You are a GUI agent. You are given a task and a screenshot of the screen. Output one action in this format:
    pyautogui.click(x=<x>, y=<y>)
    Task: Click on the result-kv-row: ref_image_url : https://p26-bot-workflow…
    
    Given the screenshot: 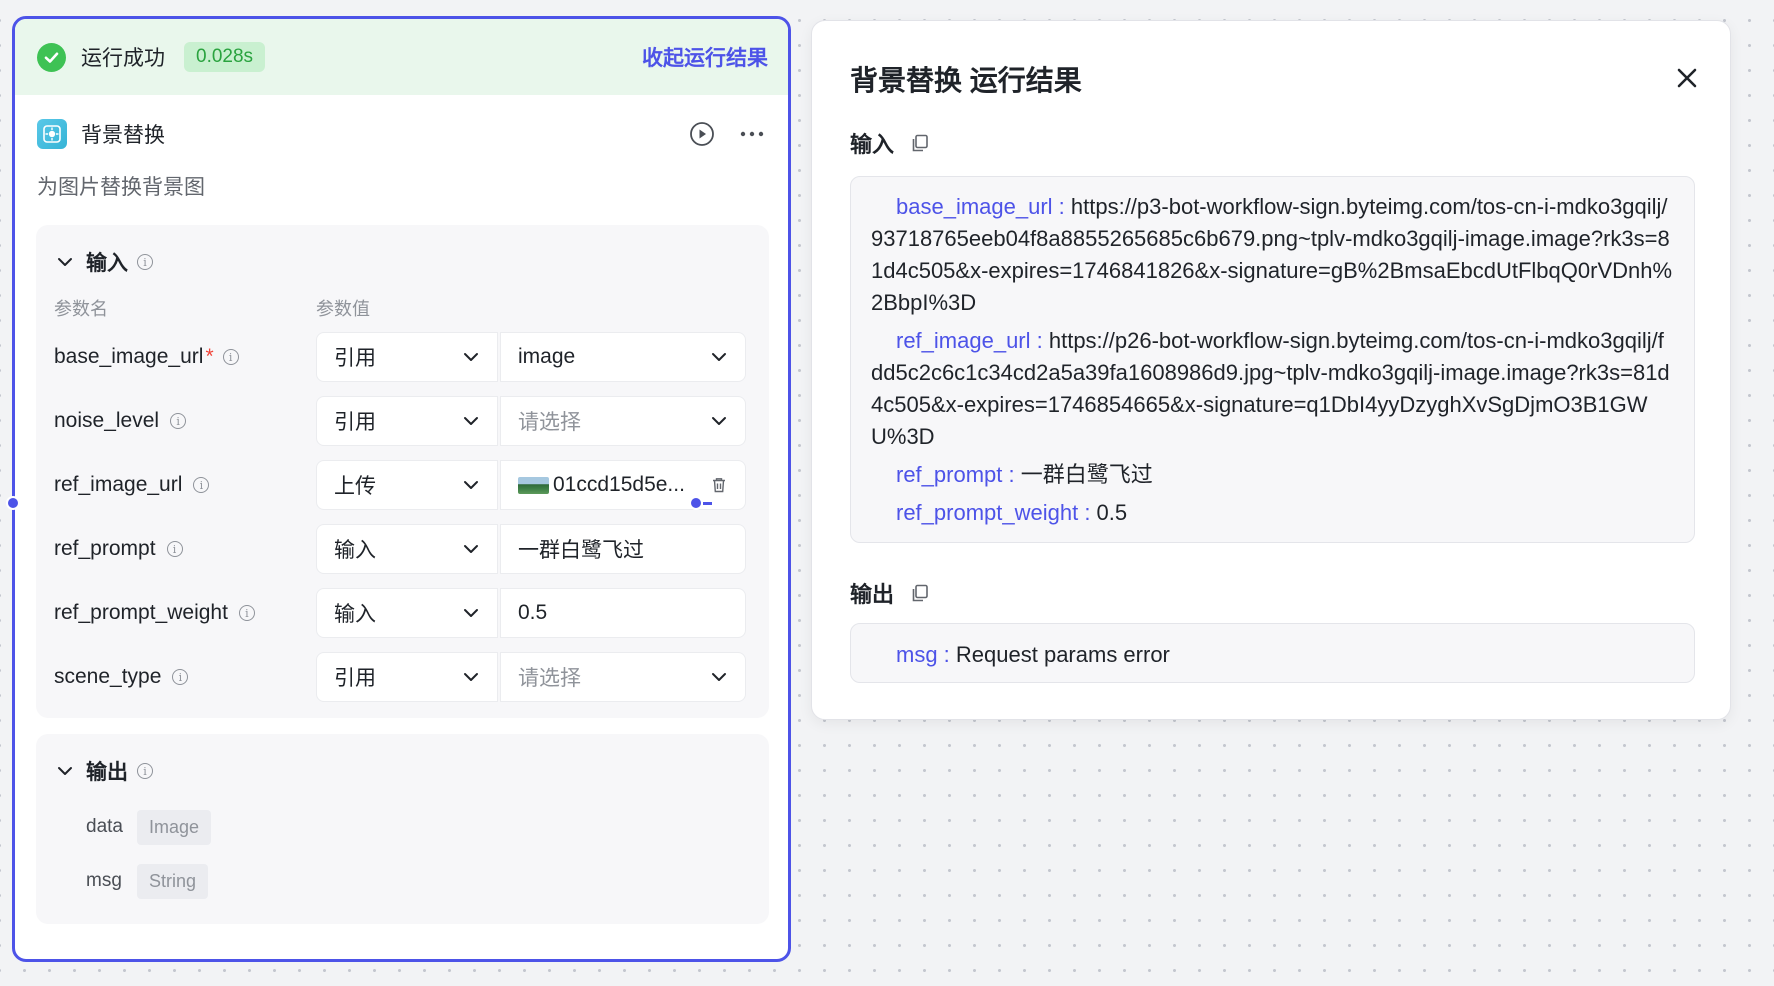 What is the action you would take?
    pyautogui.click(x=1272, y=389)
    